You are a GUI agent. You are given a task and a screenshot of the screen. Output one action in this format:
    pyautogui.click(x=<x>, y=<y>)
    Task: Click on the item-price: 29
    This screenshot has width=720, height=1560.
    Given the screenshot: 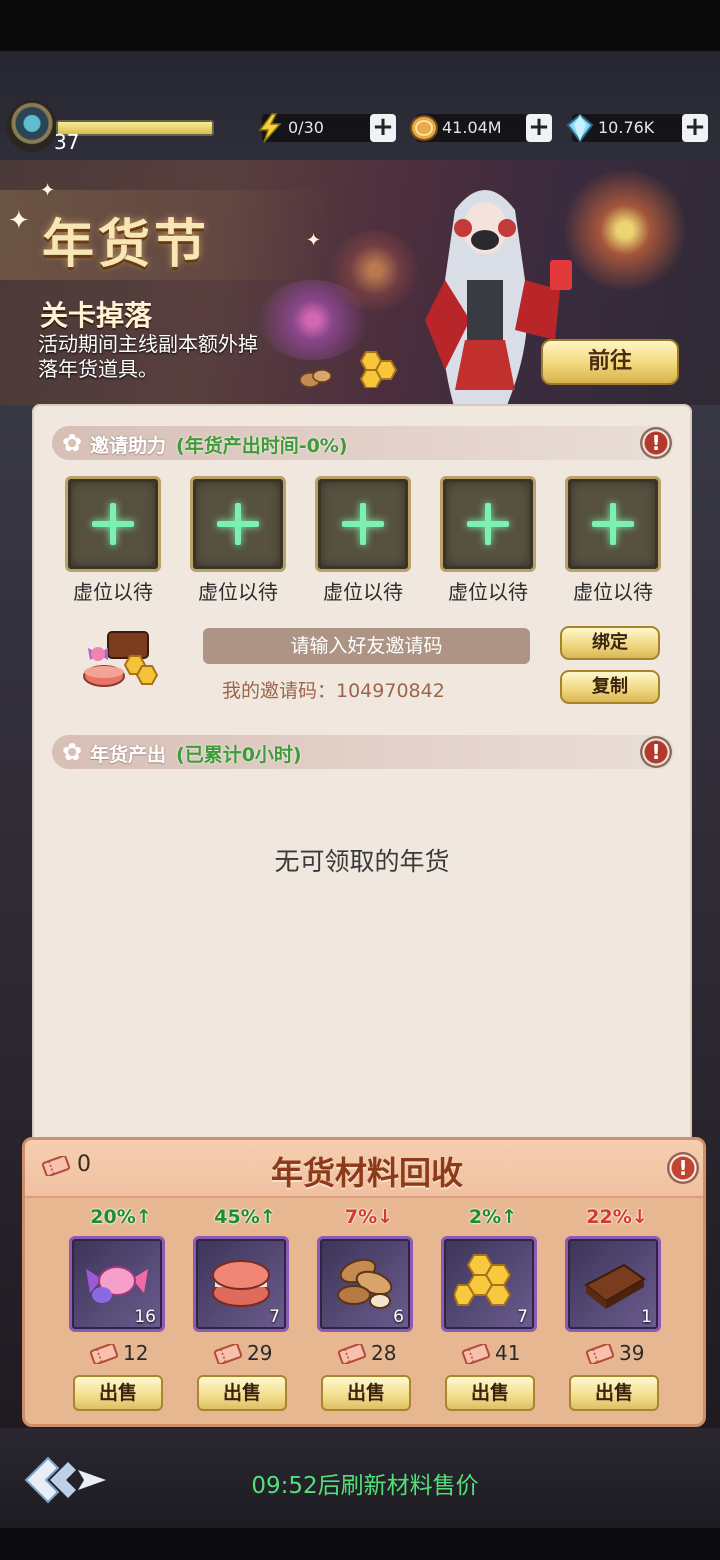 What is the action you would take?
    pyautogui.click(x=245, y=1354)
    